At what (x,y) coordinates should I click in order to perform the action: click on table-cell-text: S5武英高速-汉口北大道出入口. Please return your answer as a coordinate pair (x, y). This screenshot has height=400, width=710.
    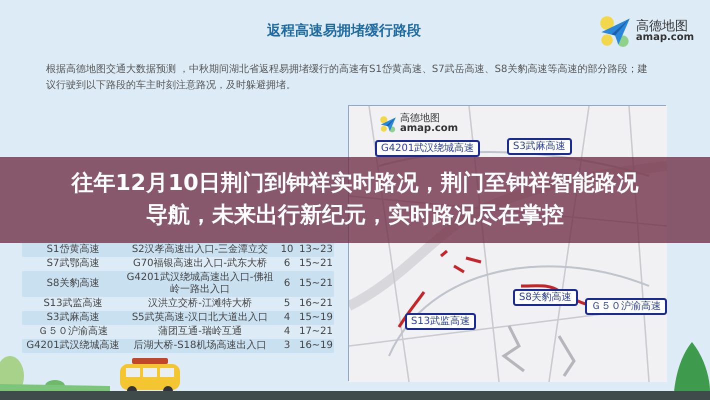
    Looking at the image, I should click on (200, 318).